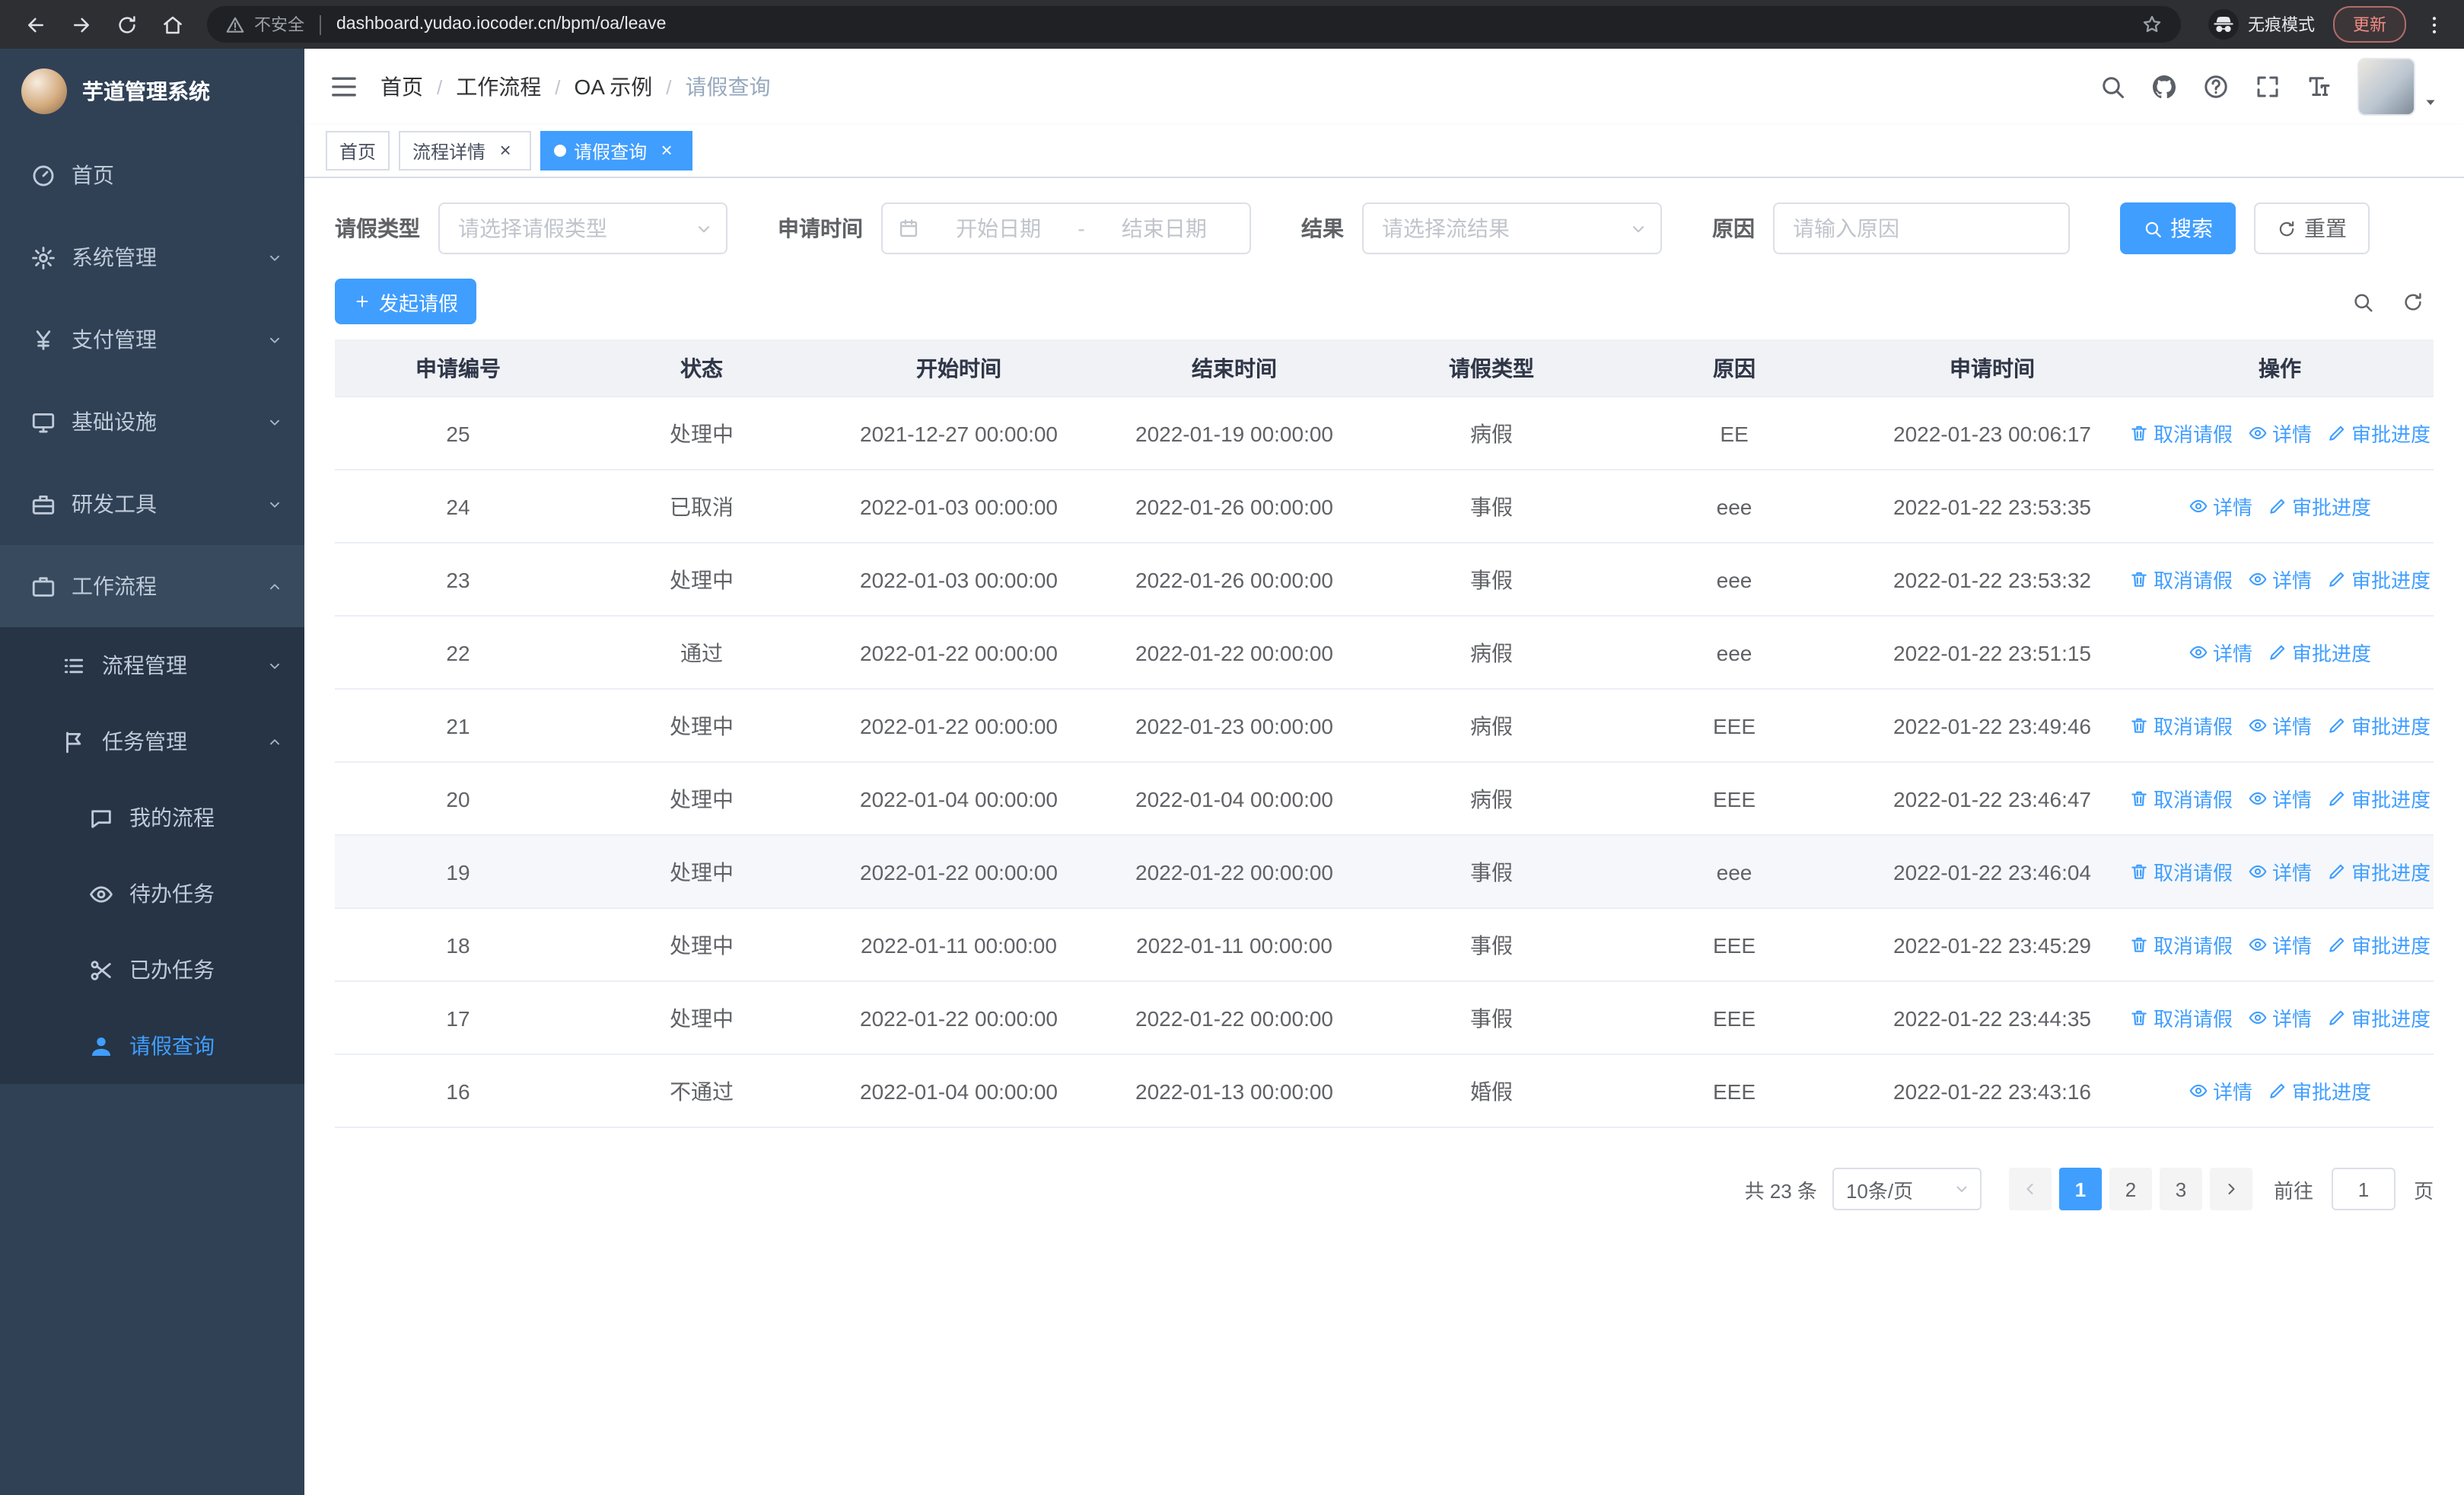  I want to click on header-search-icon, so click(2112, 87).